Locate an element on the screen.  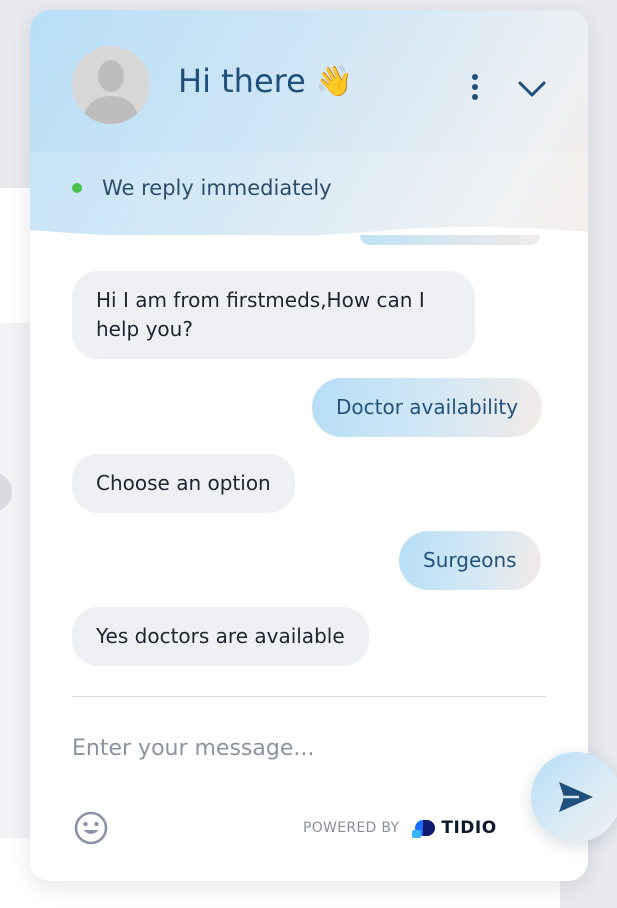
options-menu-button is located at coordinates (475, 87).